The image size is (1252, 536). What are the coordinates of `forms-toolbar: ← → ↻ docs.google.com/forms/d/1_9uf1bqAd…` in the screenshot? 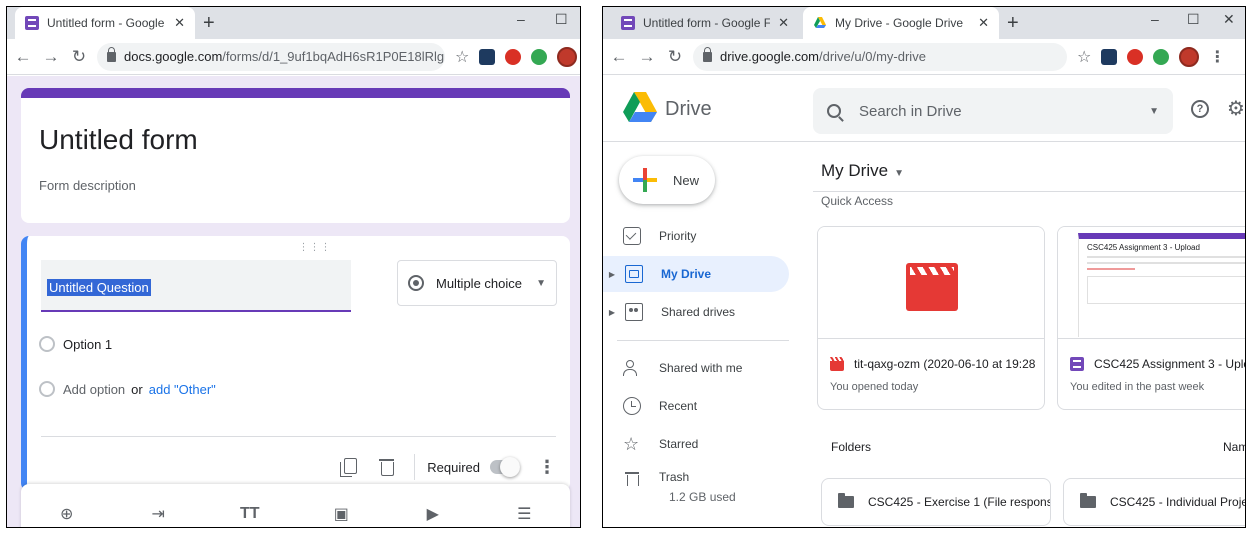 It's located at (293, 57).